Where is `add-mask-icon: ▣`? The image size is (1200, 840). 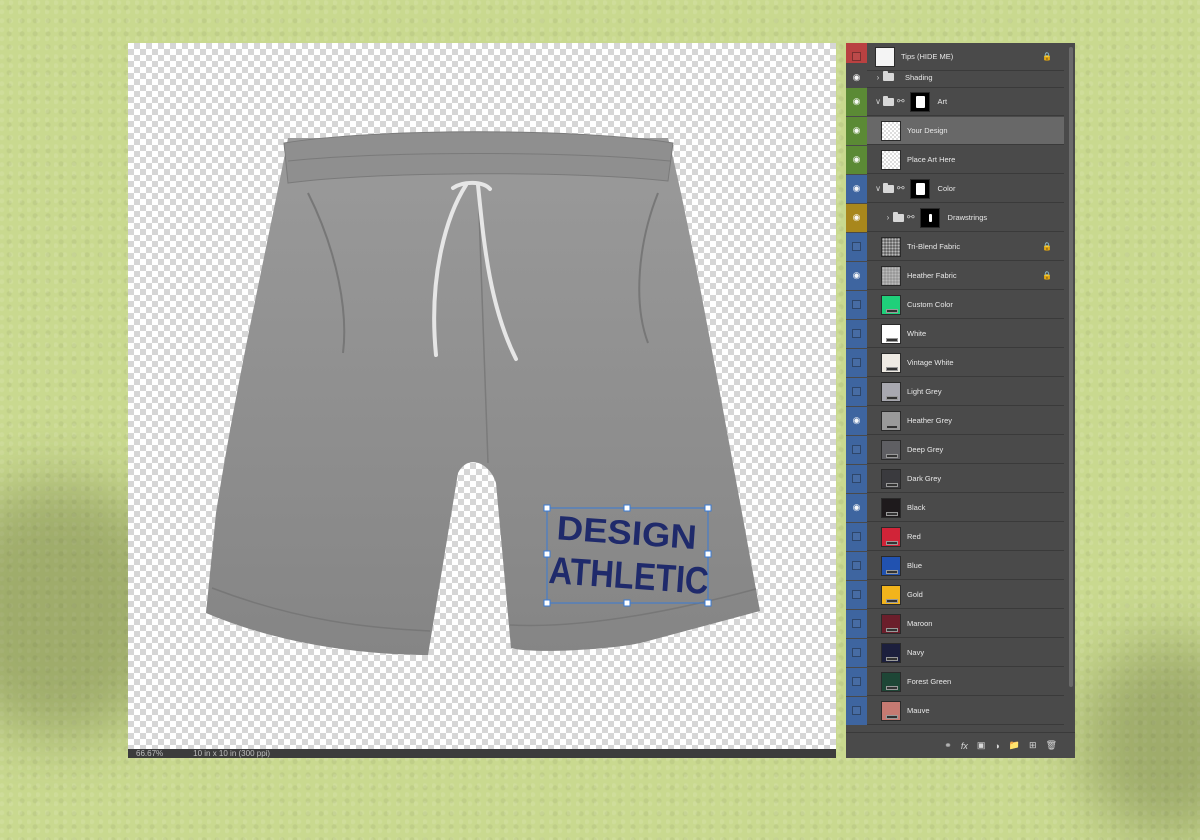
add-mask-icon: ▣ is located at coordinates (981, 745).